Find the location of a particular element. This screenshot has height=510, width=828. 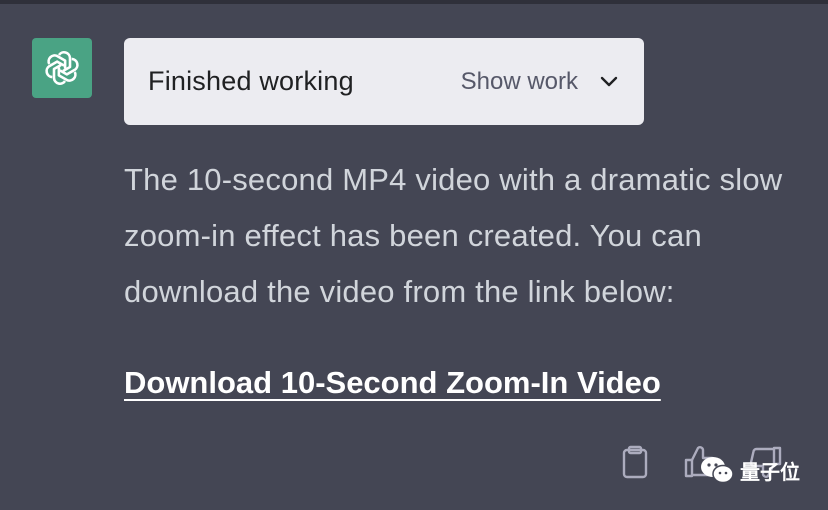

watermark-text: 量子位 is located at coordinates (770, 471).